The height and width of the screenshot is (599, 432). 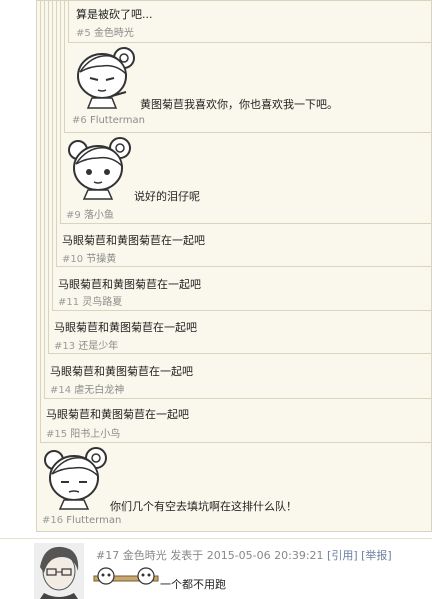 What do you see at coordinates (65, 346) in the screenshot?
I see `quote-number: #13` at bounding box center [65, 346].